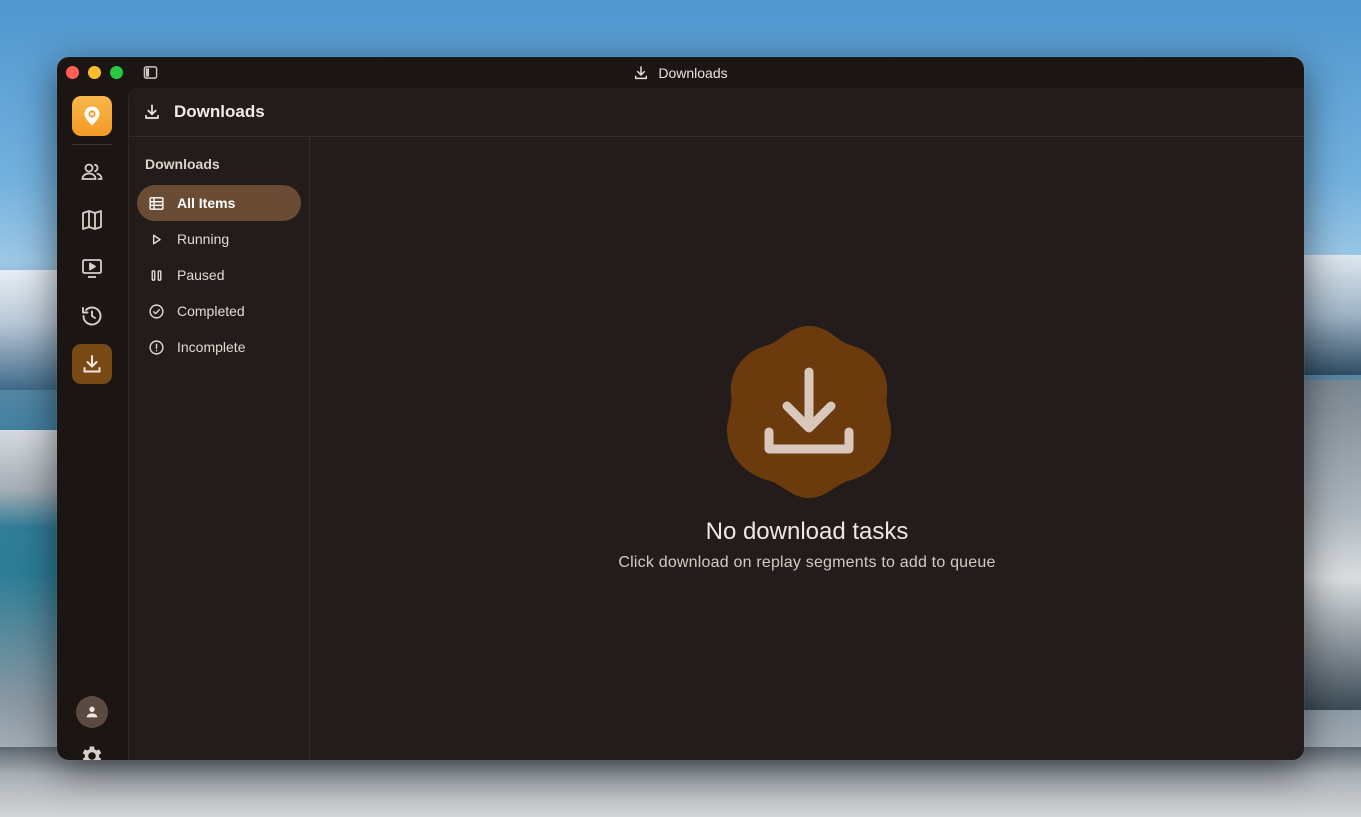 The width and height of the screenshot is (1361, 817). I want to click on downloads-icon, so click(92, 364).